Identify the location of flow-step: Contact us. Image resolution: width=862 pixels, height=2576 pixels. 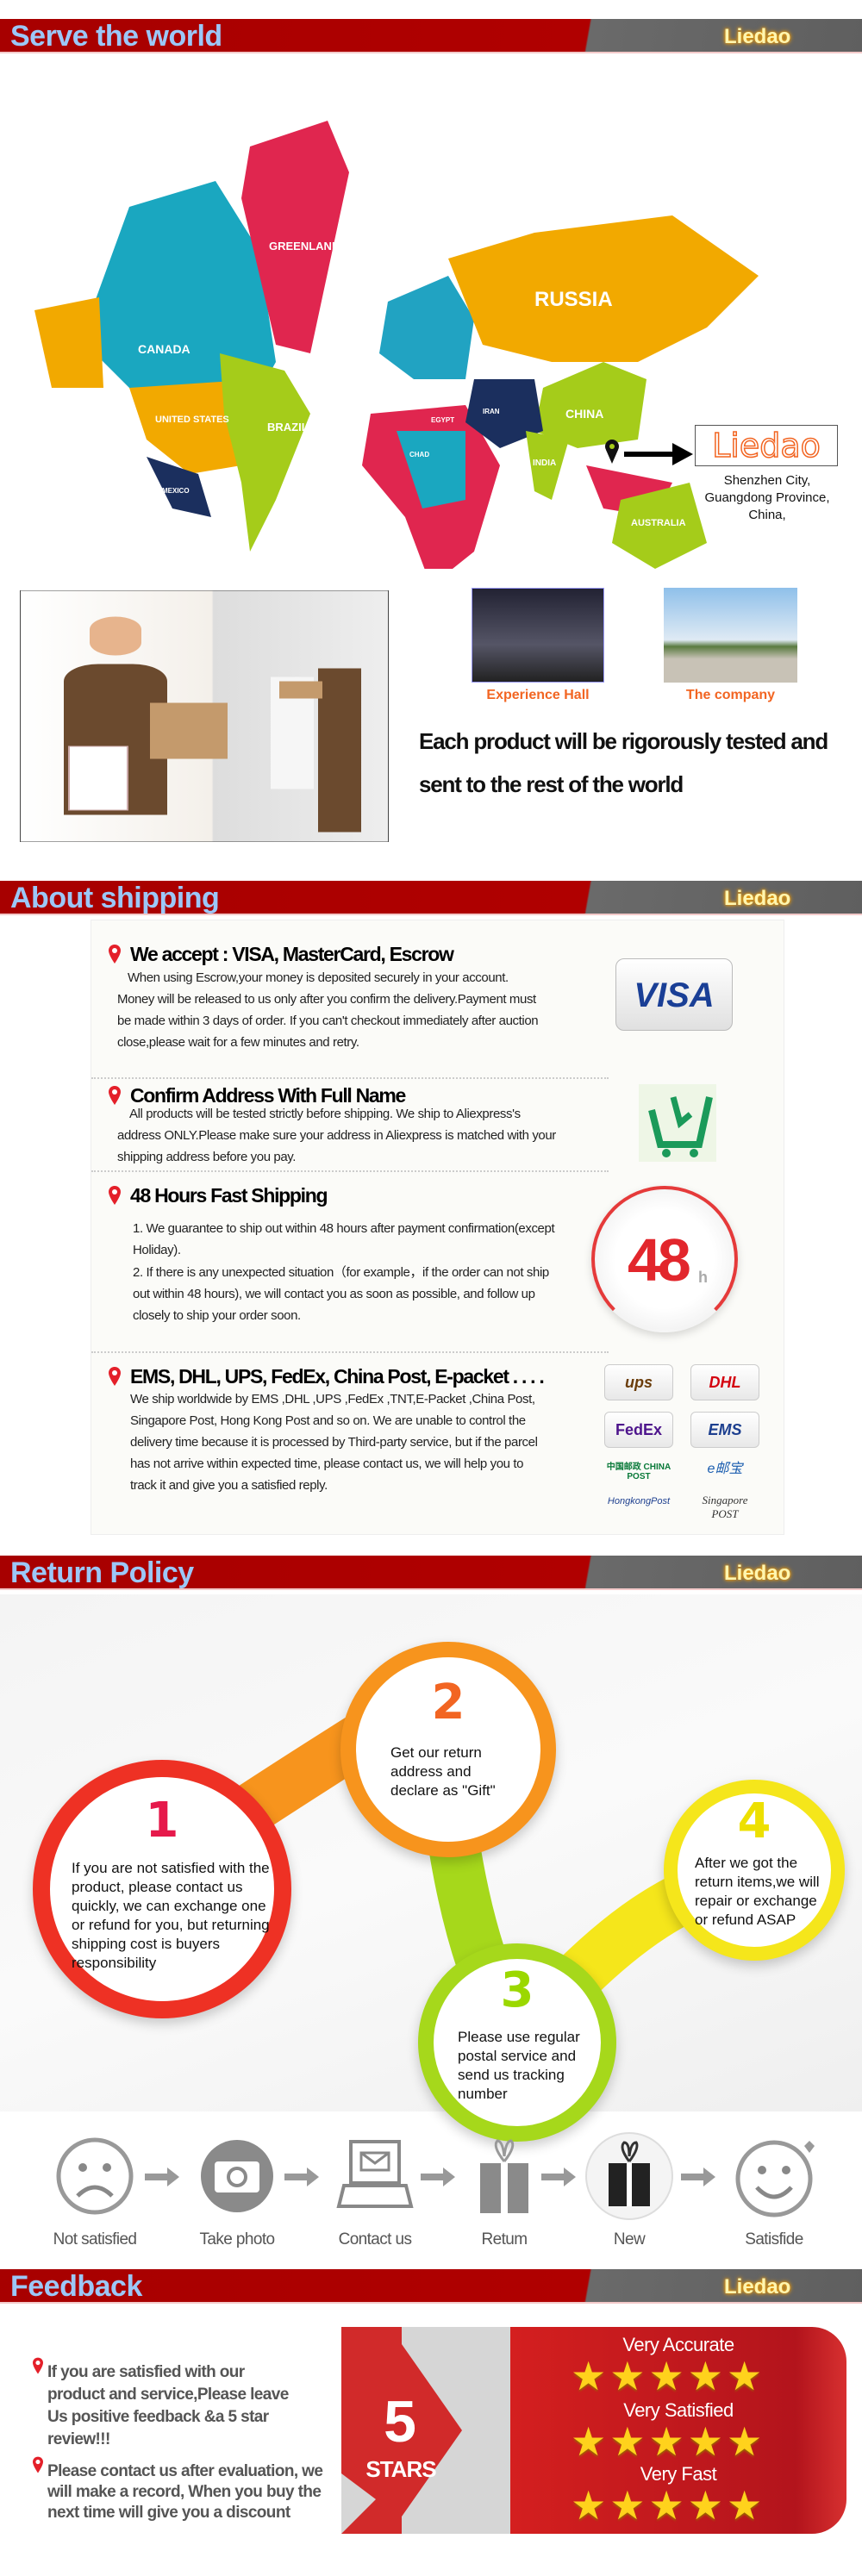
(375, 2189).